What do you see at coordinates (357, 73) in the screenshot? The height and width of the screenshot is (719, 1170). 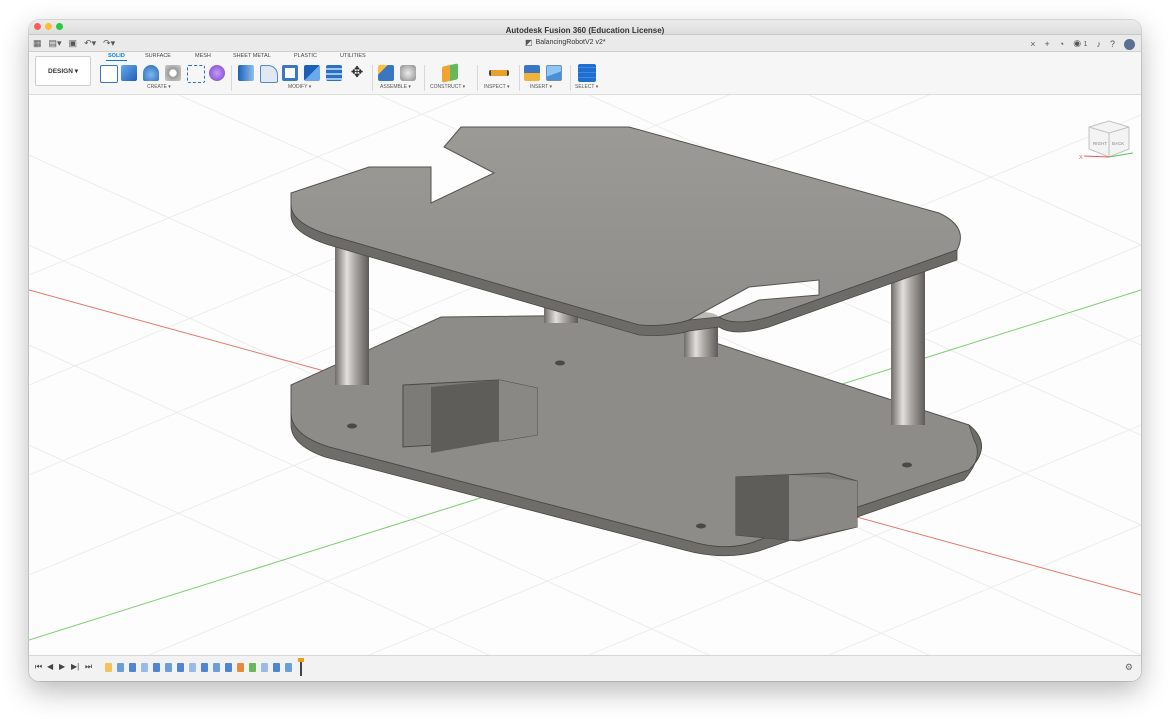 I see `move-icon: ✥` at bounding box center [357, 73].